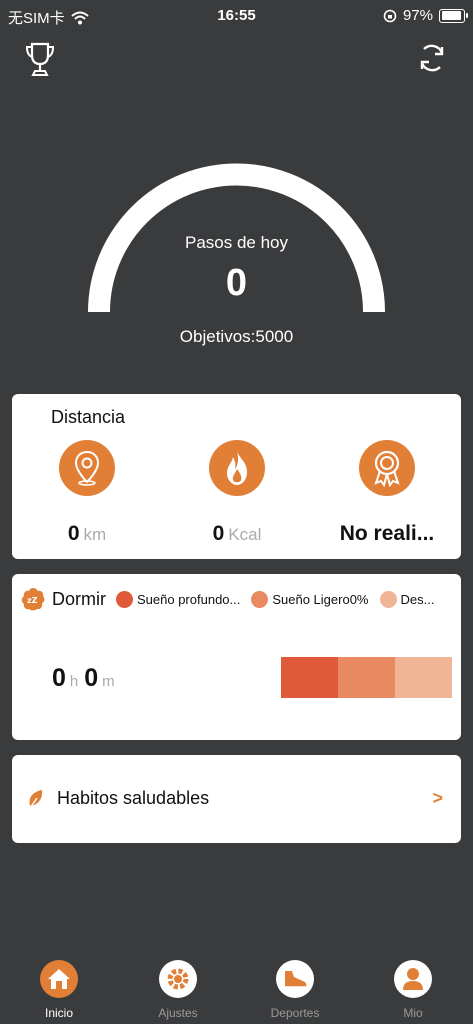 Image resolution: width=473 pixels, height=1024 pixels. I want to click on habits-label: Habitos saludables, so click(133, 798).